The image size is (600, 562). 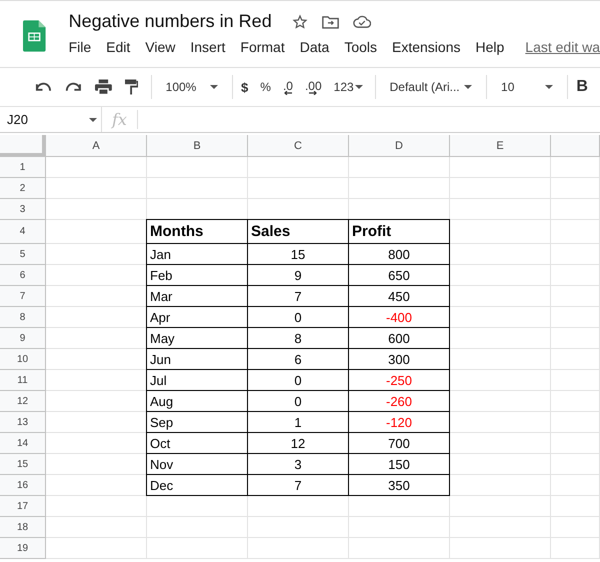 What do you see at coordinates (208, 47) in the screenshot?
I see `menu-item: Insert` at bounding box center [208, 47].